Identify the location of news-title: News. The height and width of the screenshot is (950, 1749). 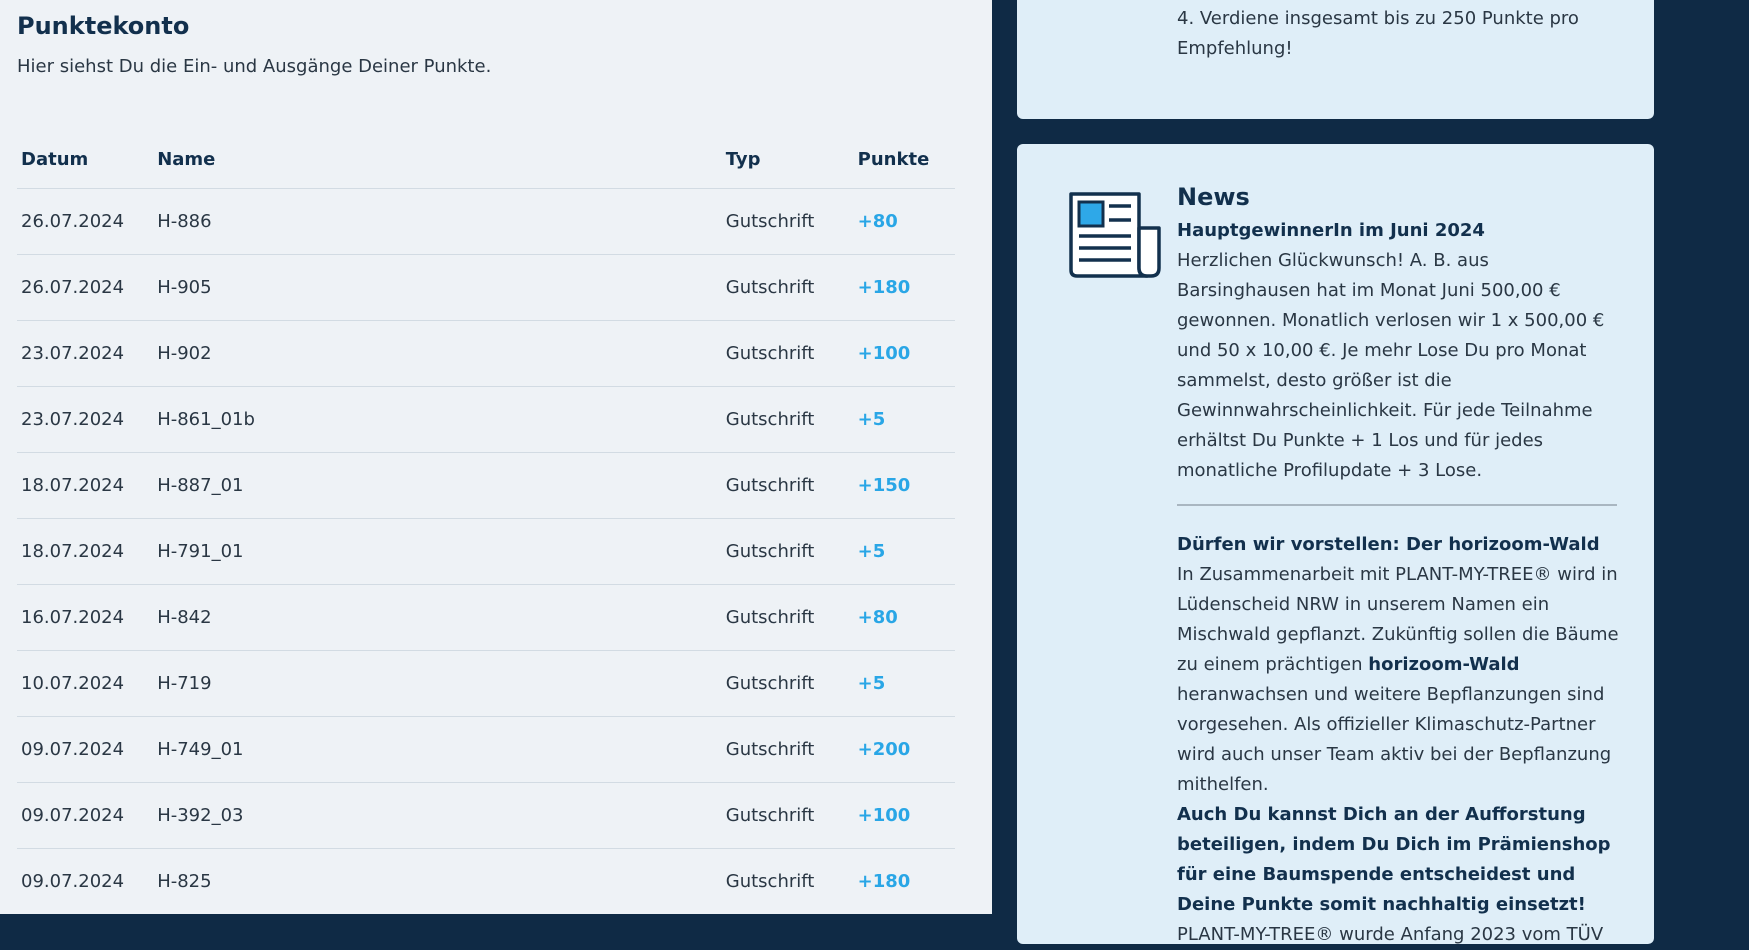
(1213, 197).